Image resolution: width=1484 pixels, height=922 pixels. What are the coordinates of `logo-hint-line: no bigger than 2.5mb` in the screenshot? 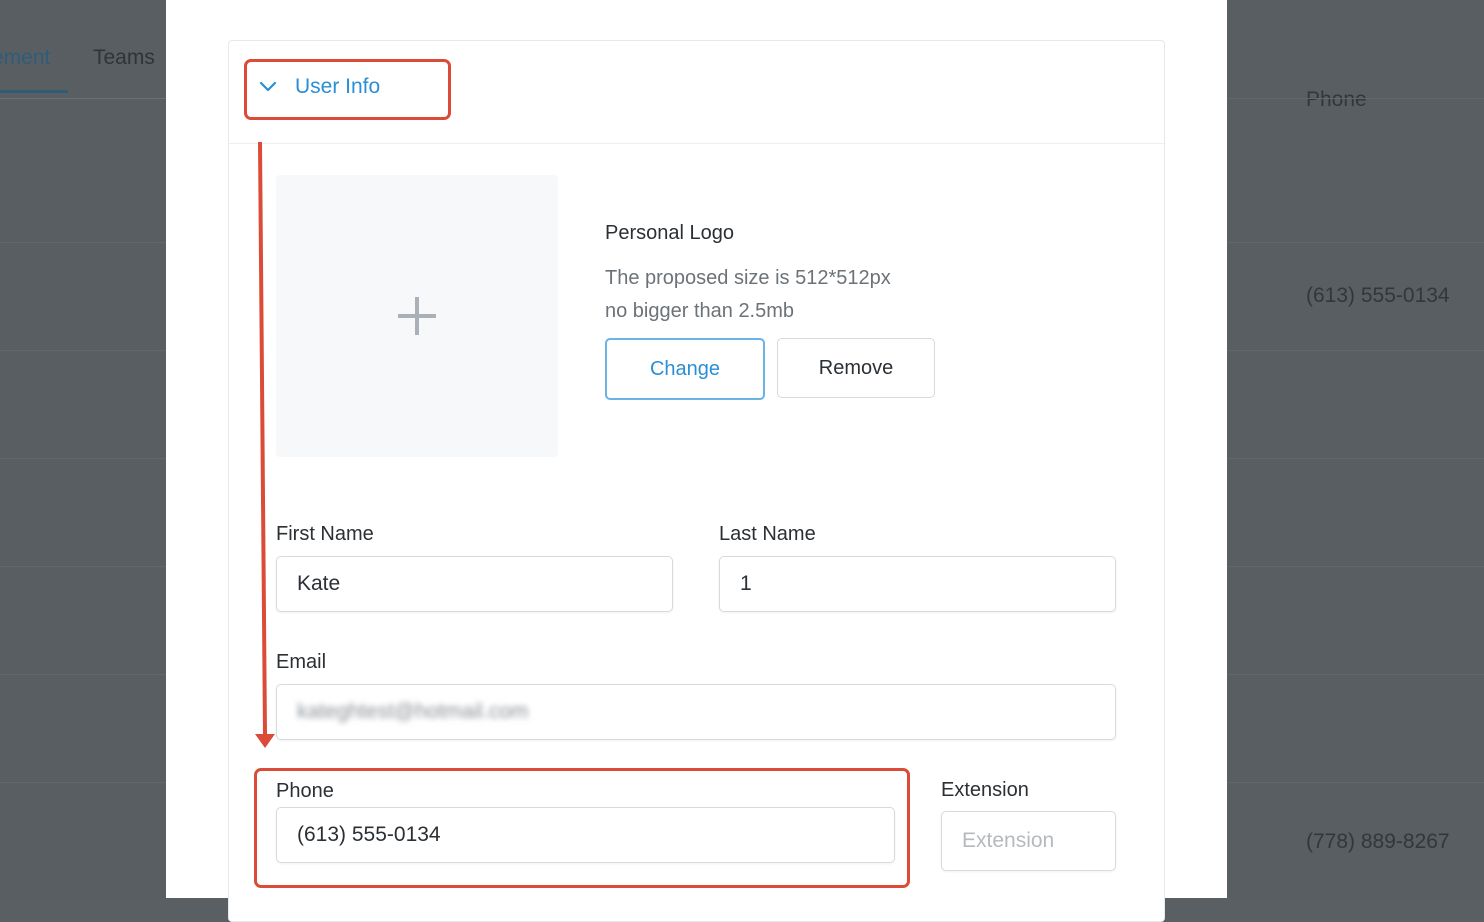 It's located at (700, 311).